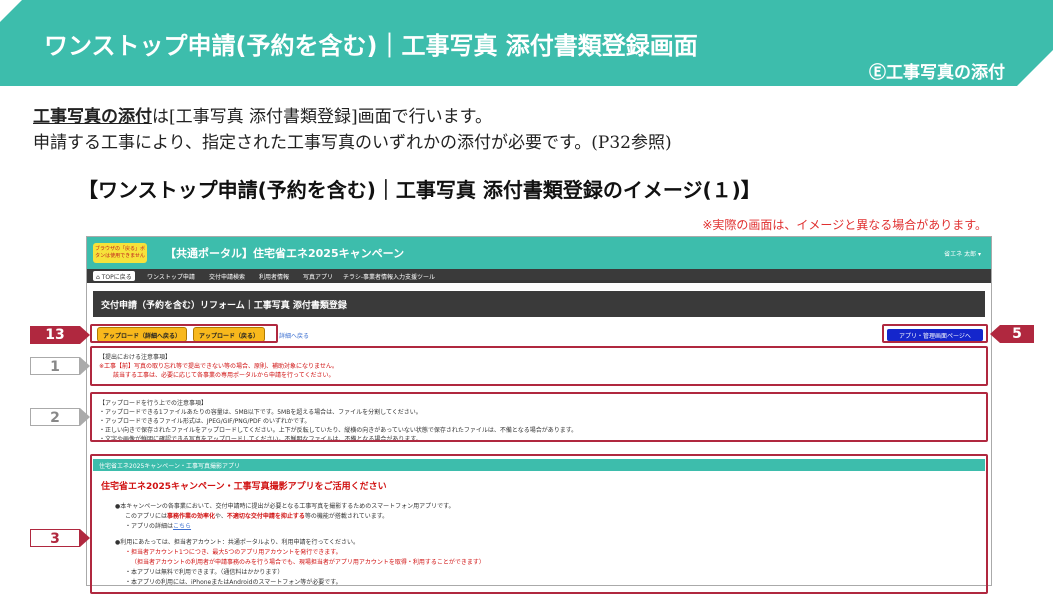 Image resolution: width=1053 pixels, height=594 pixels. What do you see at coordinates (285, 253) in the screenshot?
I see `portal-title: 【共通ポータル】住宅省エネ2025キャンペーン` at bounding box center [285, 253].